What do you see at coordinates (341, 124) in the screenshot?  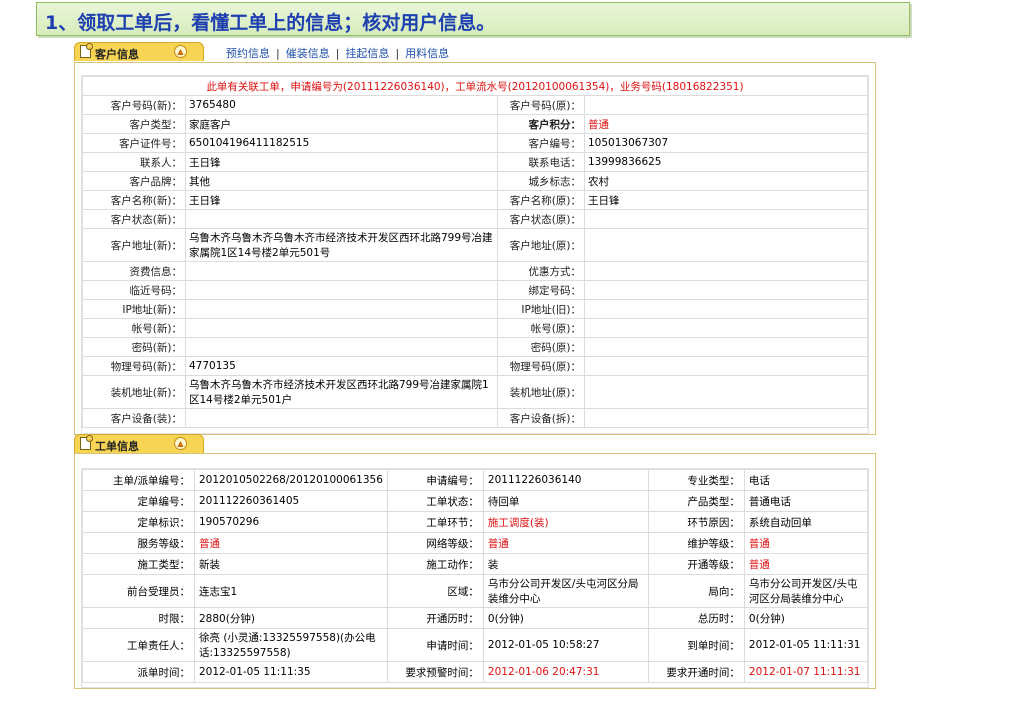 I see `field-value: 家庭客户` at bounding box center [341, 124].